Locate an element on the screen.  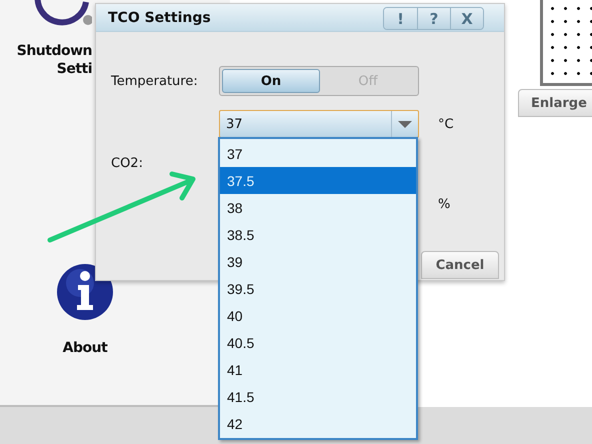
info-icon is located at coordinates (85, 292).